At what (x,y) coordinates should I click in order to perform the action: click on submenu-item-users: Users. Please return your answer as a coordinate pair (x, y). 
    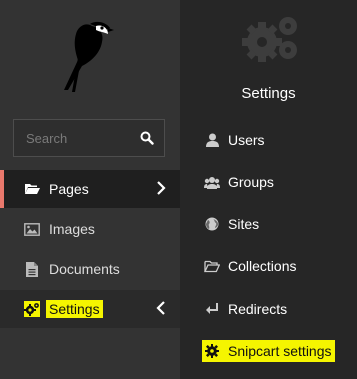
    Looking at the image, I should click on (234, 140).